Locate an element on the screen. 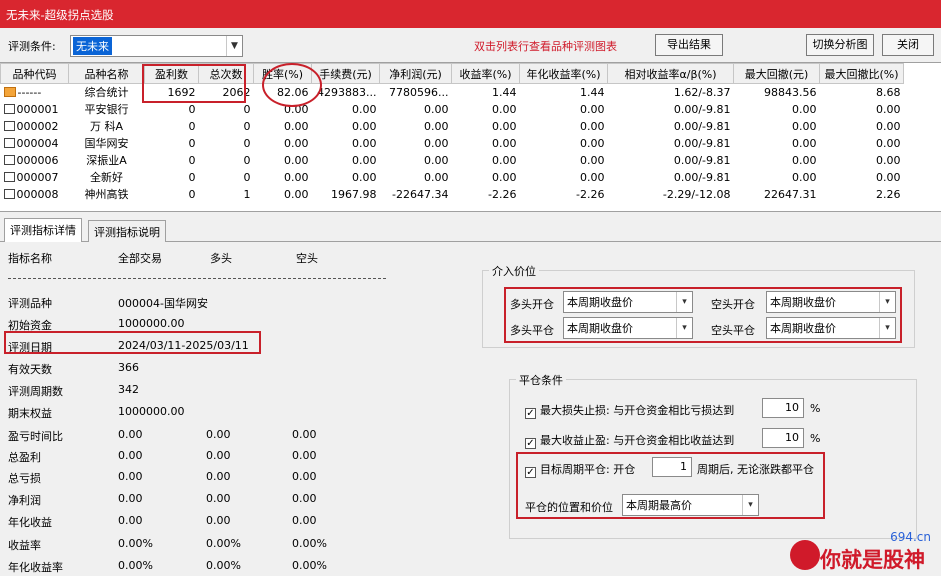  cell-text: -2.26 is located at coordinates (590, 194).